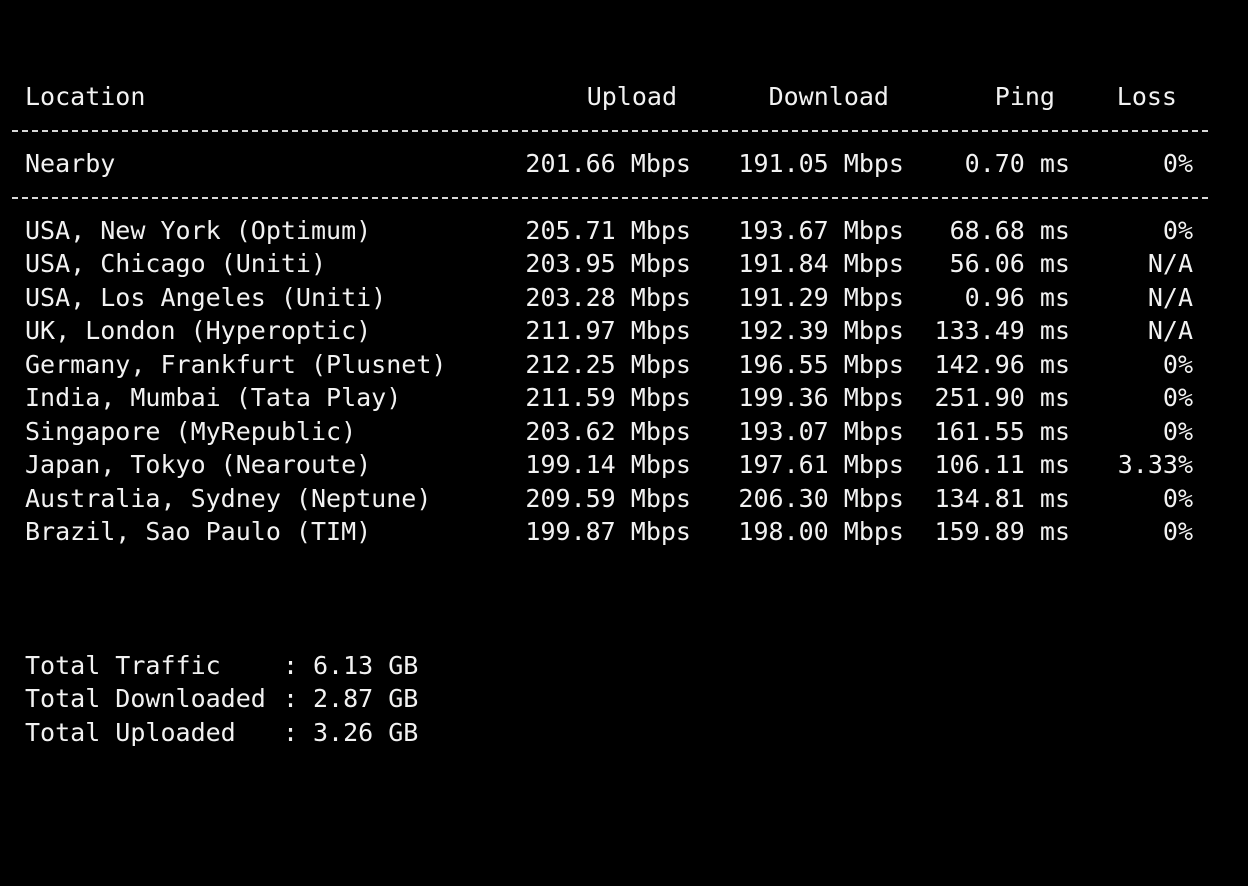 The width and height of the screenshot is (1248, 886). I want to click on header-divider, so click(610, 131).